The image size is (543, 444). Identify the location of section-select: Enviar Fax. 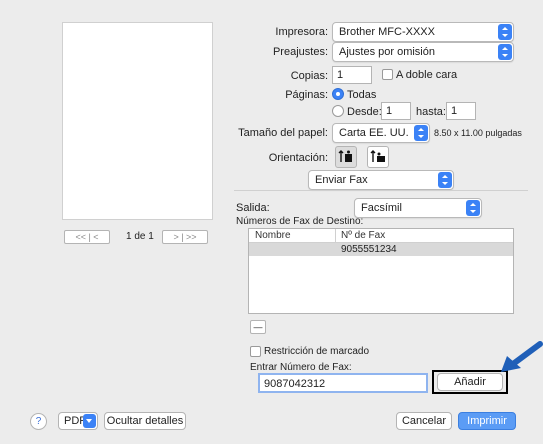
(381, 180).